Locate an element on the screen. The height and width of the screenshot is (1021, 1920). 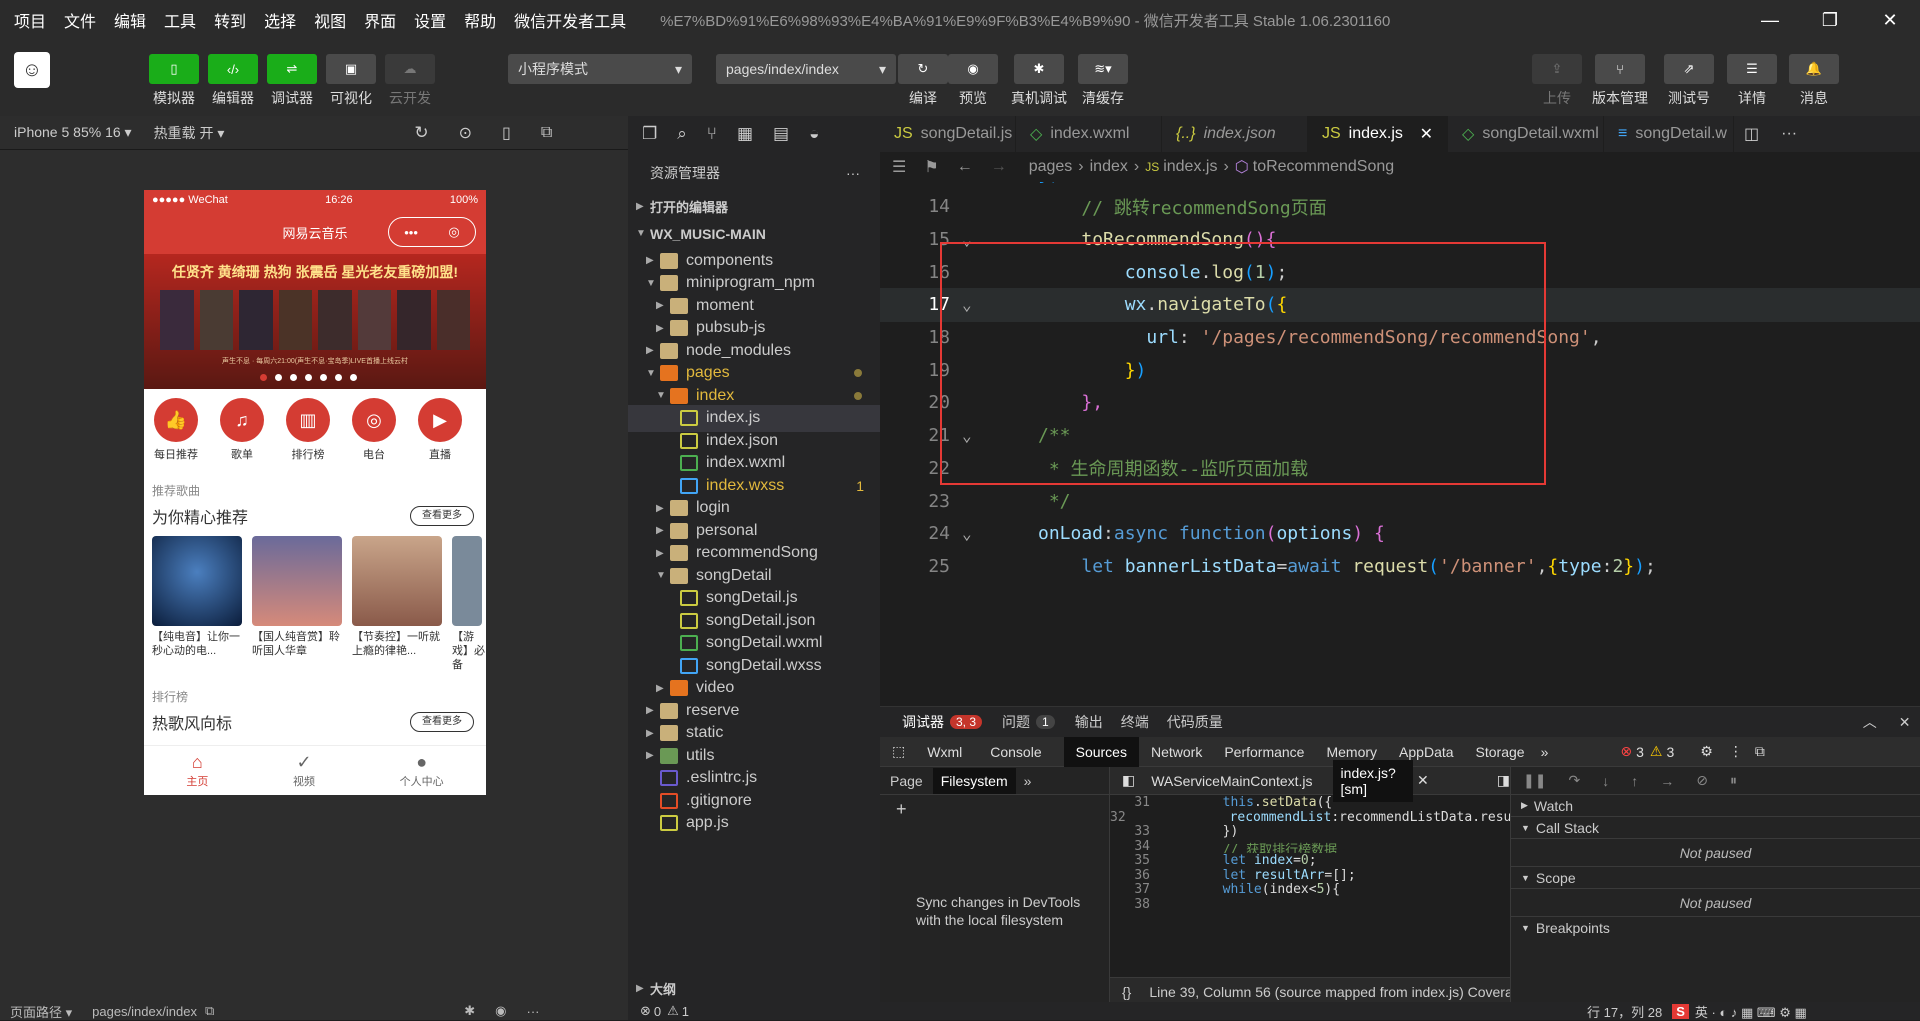
source-line: 36 let resultArr=[]; is located at coordinates (1310, 875).